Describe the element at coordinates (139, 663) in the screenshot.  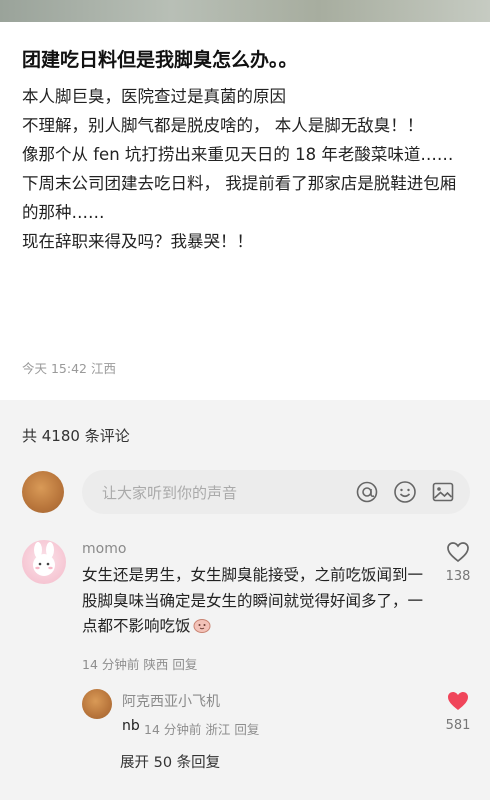
I see `comment-meta: 14 分钟前 陕西 回复` at that location.